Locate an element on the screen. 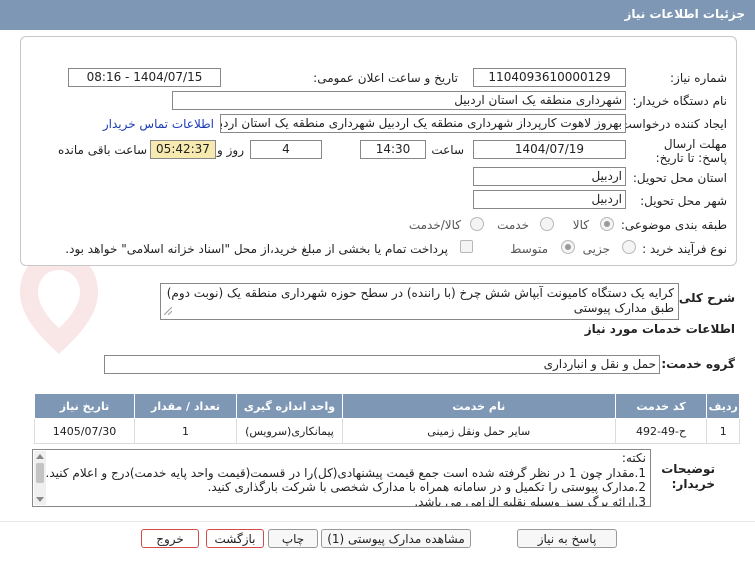 The image size is (755, 566). process-type-label: نوع فرآیند خرید : is located at coordinates (684, 249).